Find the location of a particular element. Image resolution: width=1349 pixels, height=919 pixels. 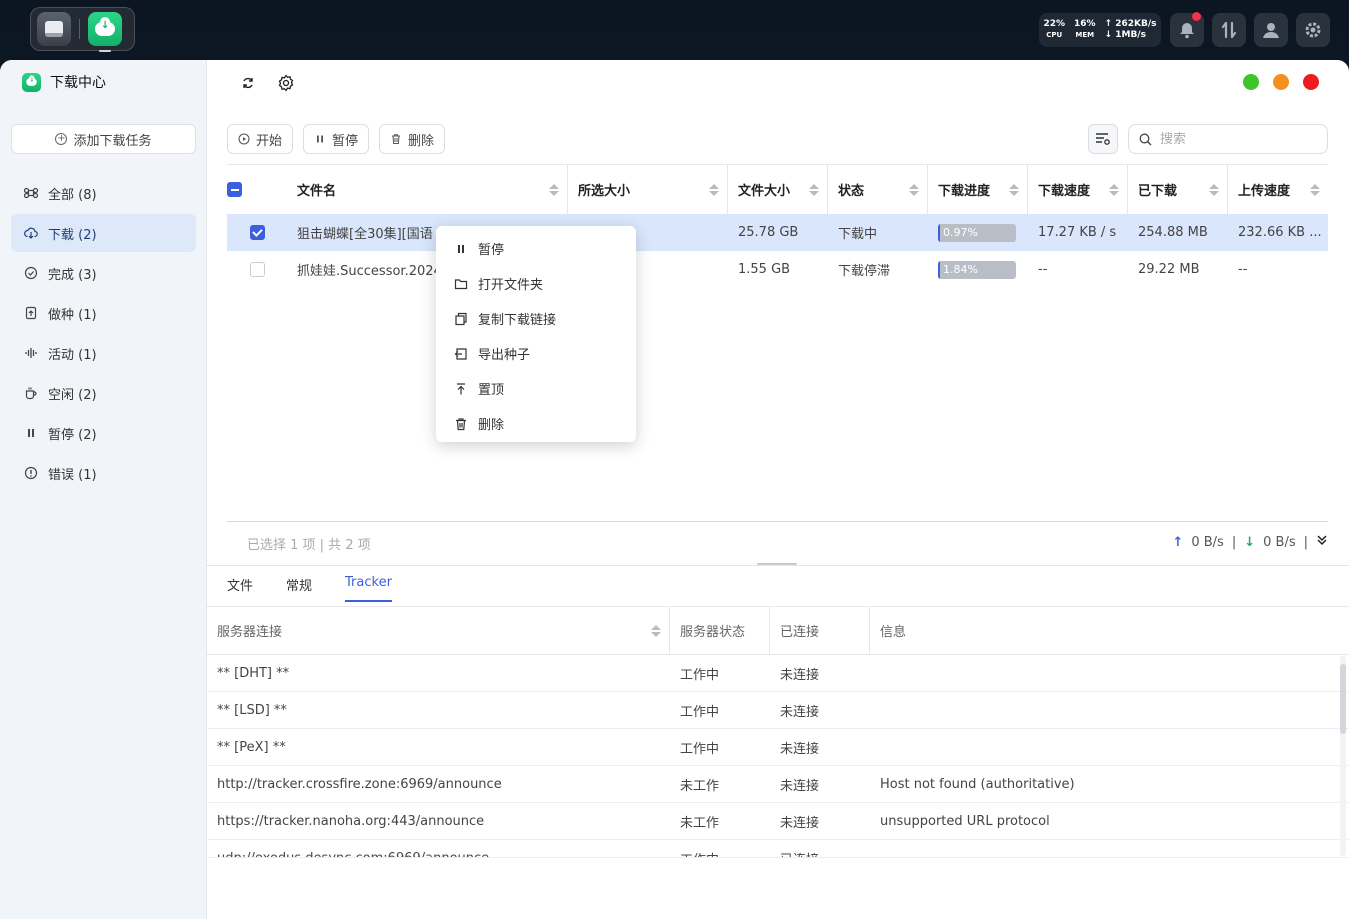

column-header-selected-size: 所选大小 is located at coordinates (648, 189).